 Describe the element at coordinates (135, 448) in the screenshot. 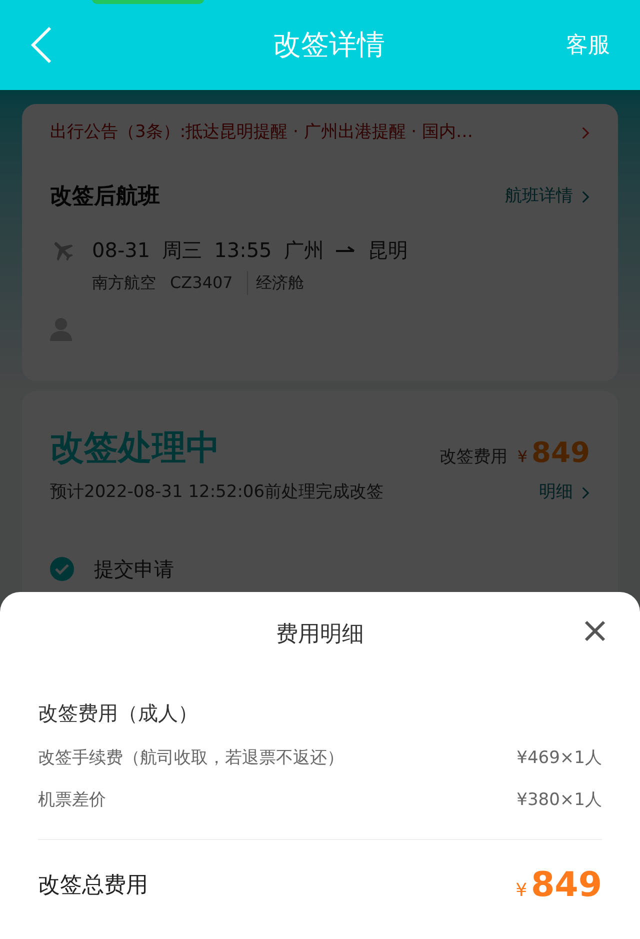

I see `status-title: 改签处理中` at that location.